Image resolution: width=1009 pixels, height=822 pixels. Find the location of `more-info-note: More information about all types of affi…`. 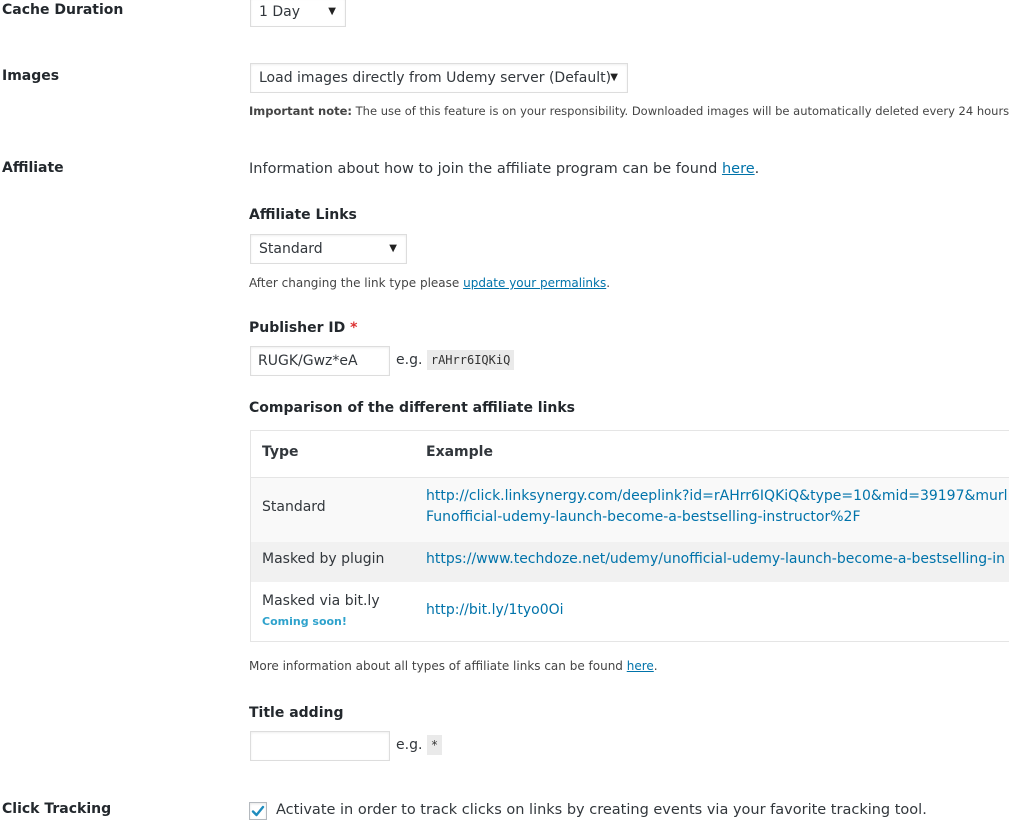

more-info-note: More information about all types of affi… is located at coordinates (453, 666).